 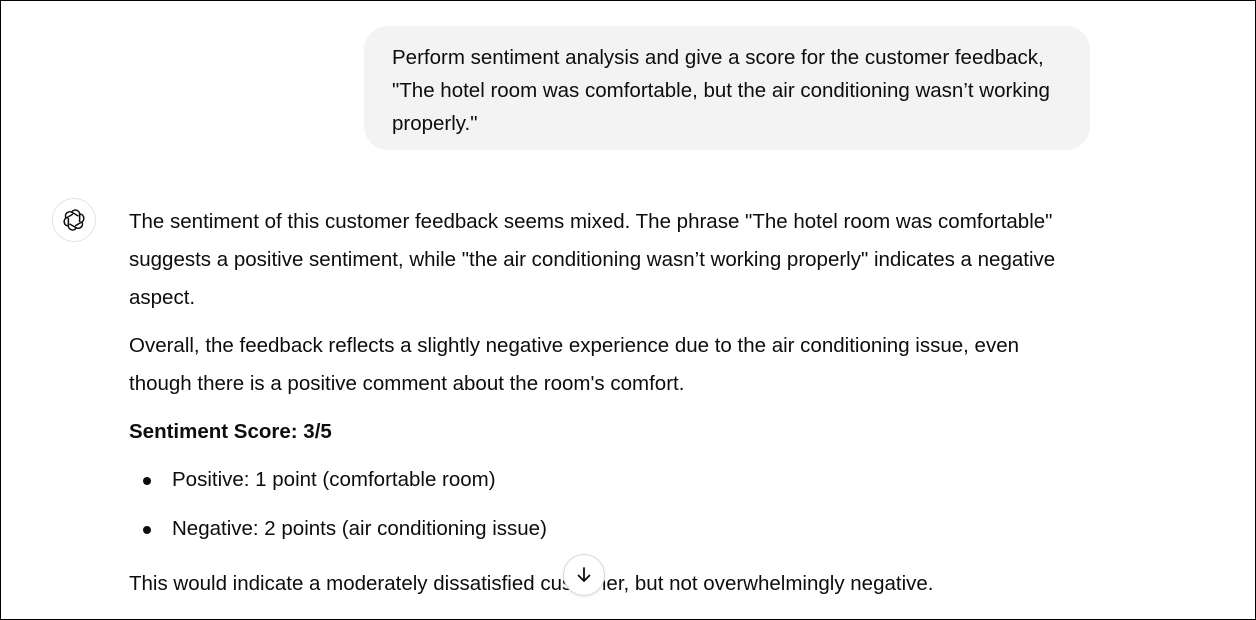 What do you see at coordinates (230, 431) in the screenshot?
I see `sentiment-score-heading: Sentiment Score: 3/5` at bounding box center [230, 431].